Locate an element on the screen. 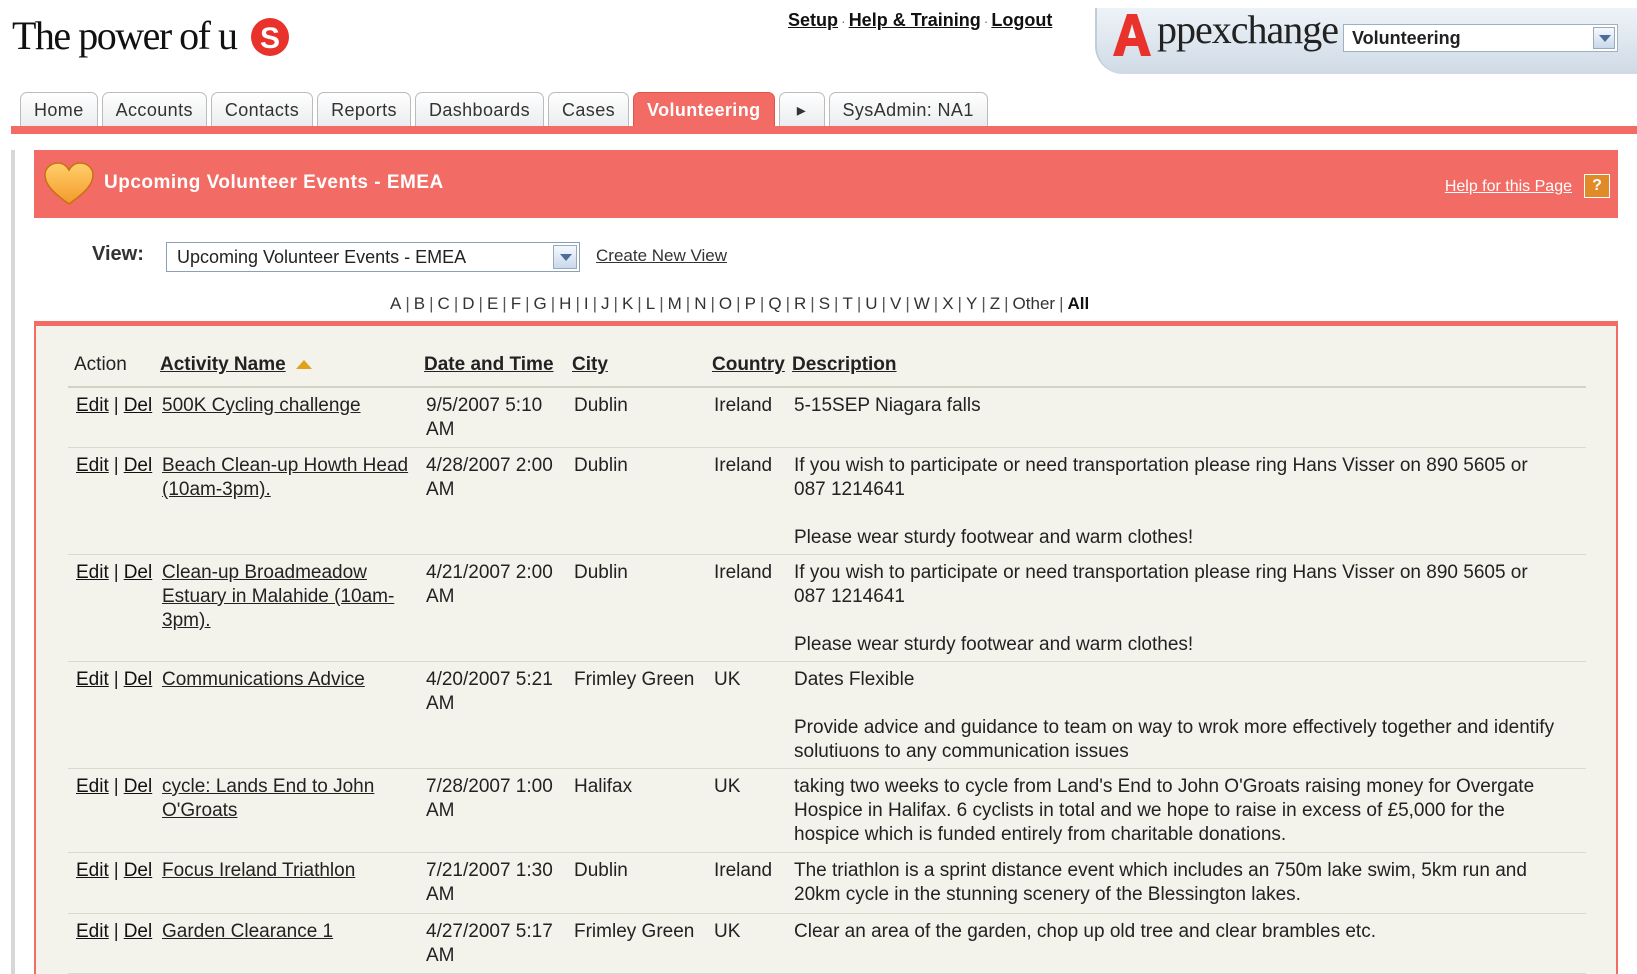 The height and width of the screenshot is (974, 1637). logout-link: Logout is located at coordinates (1021, 20).